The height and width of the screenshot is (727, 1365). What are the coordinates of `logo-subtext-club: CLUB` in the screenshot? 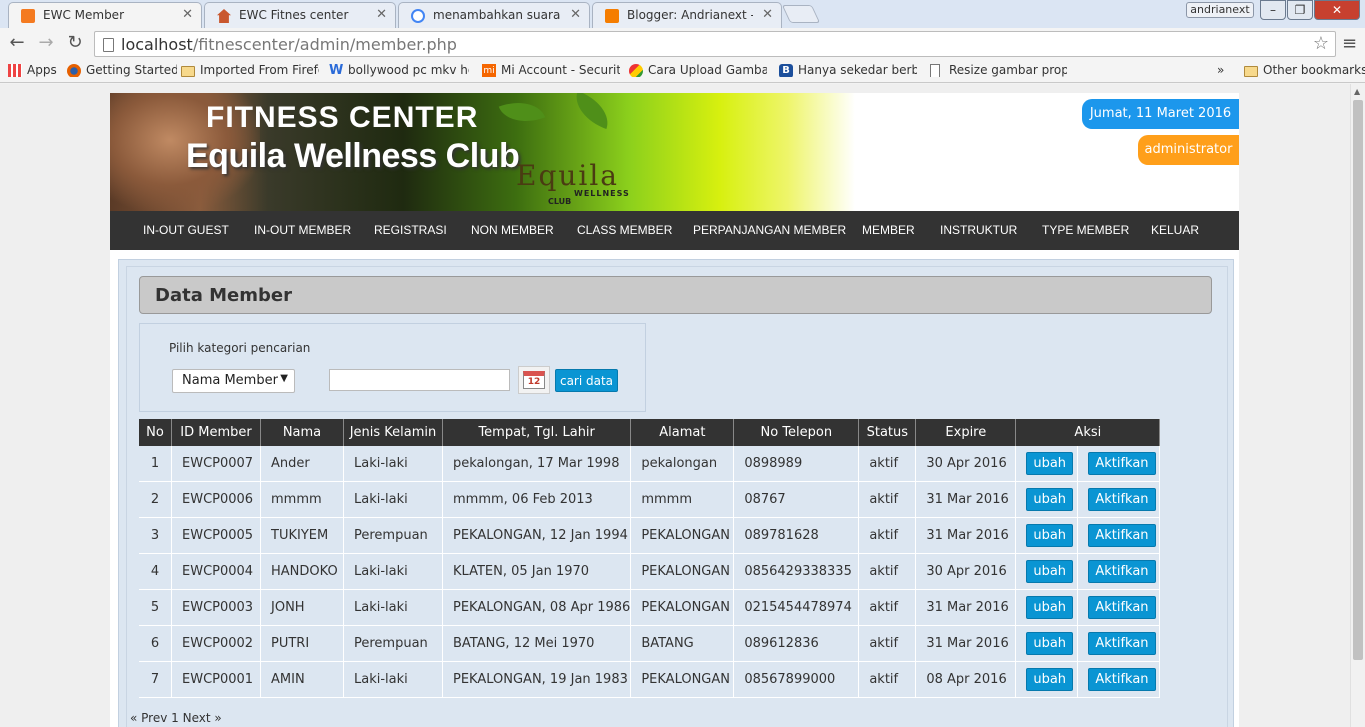 It's located at (560, 201).